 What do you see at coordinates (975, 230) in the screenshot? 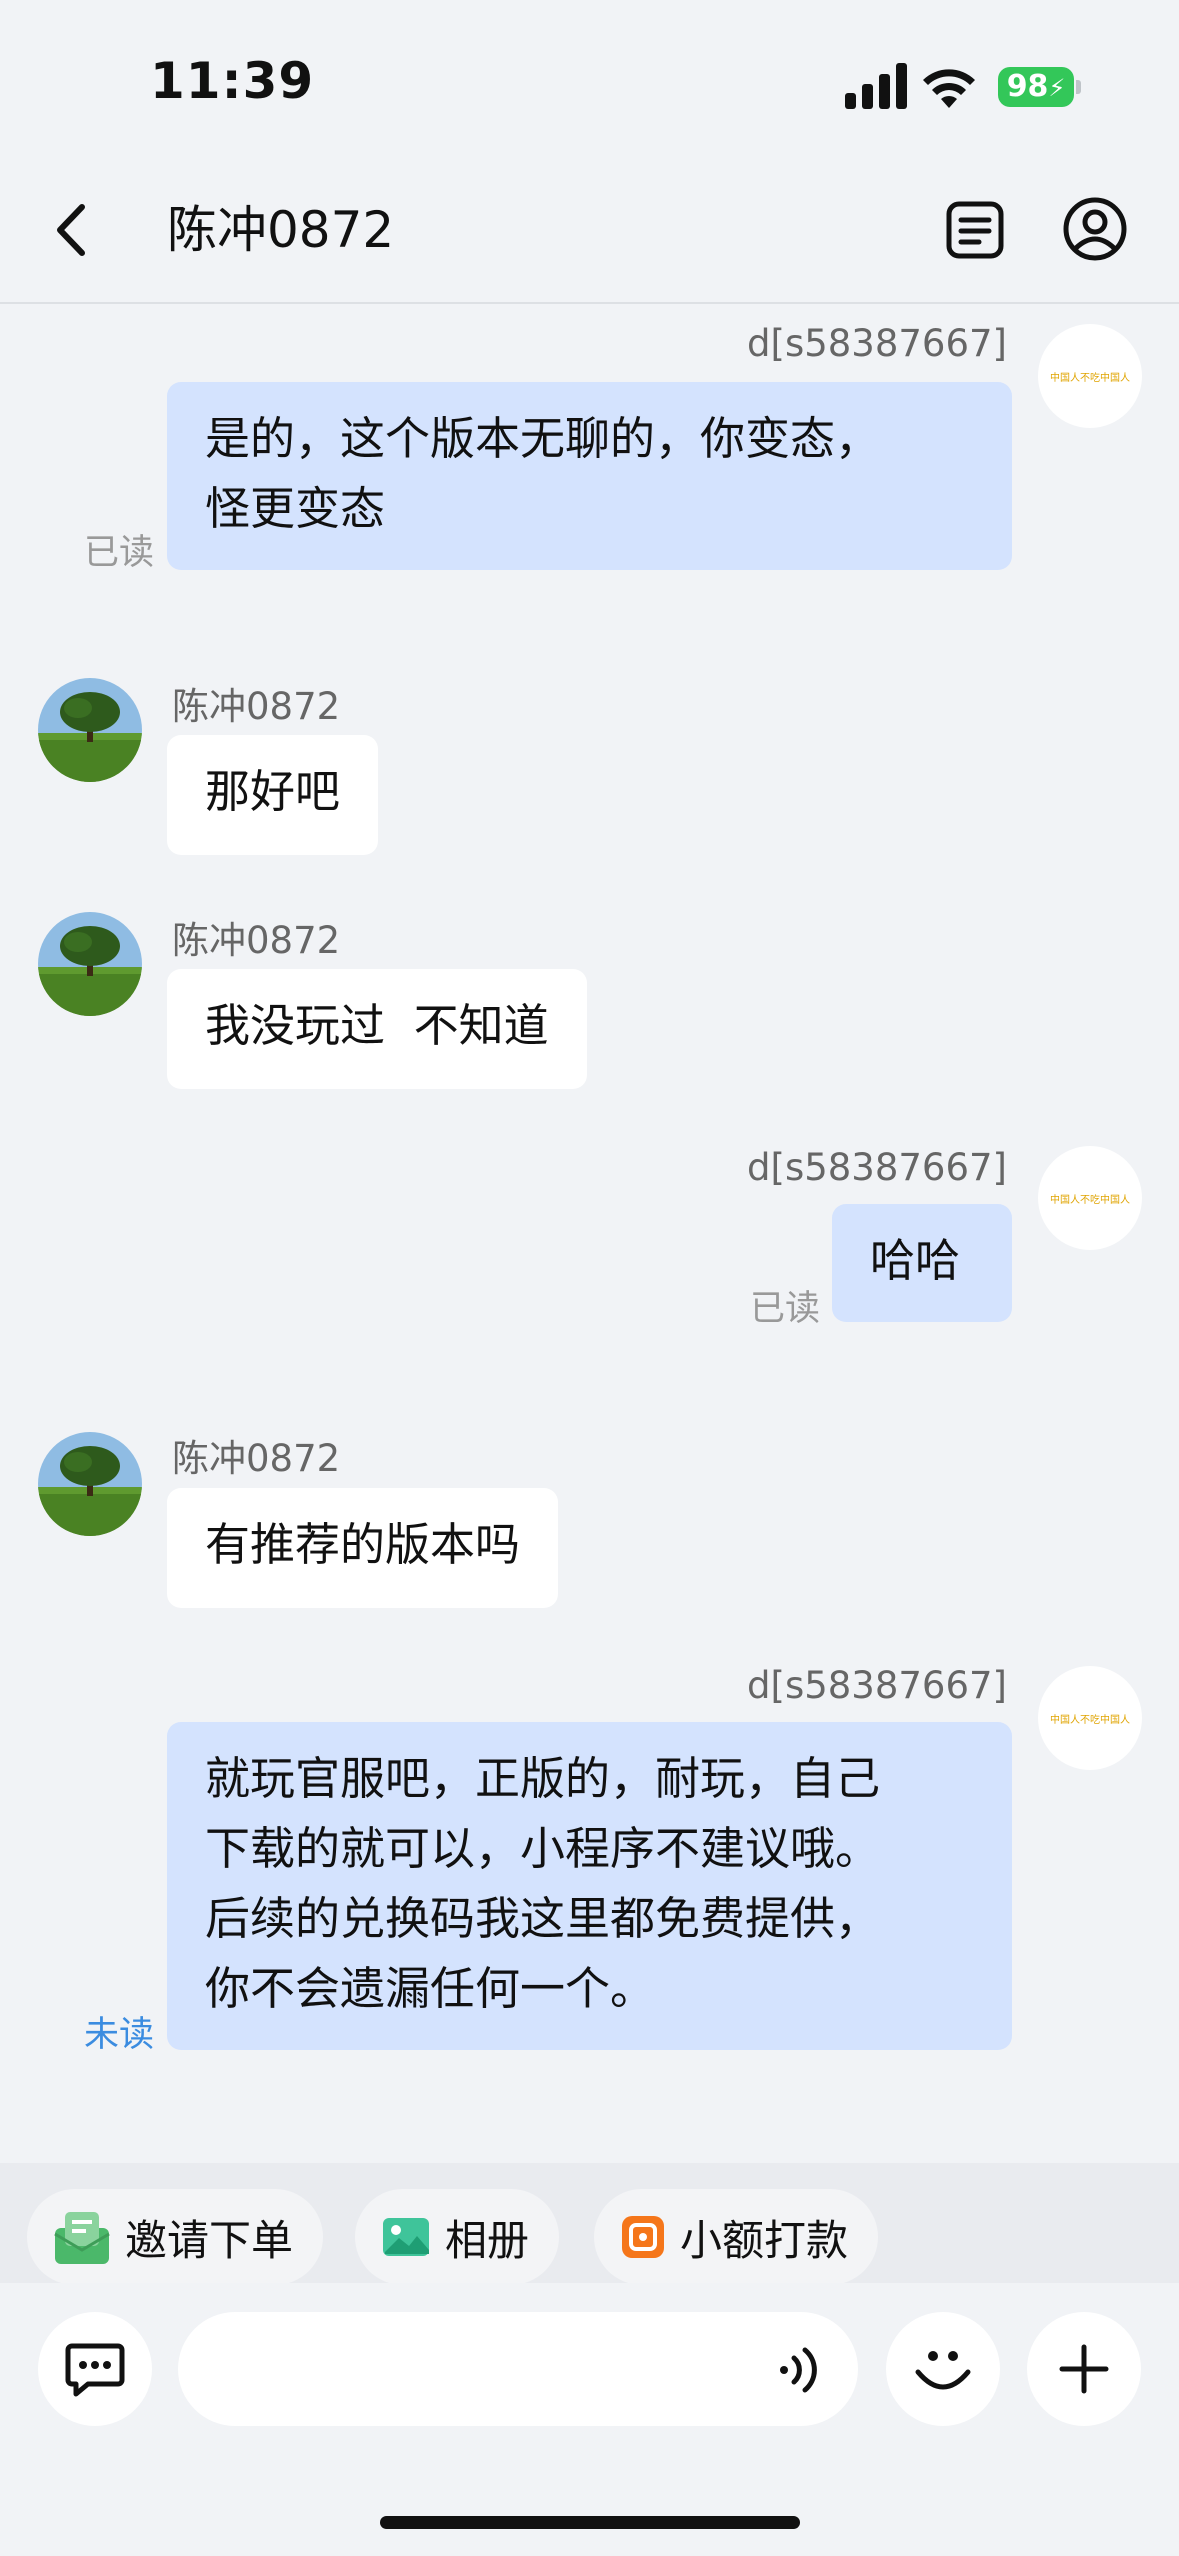
I see `notes-icon` at bounding box center [975, 230].